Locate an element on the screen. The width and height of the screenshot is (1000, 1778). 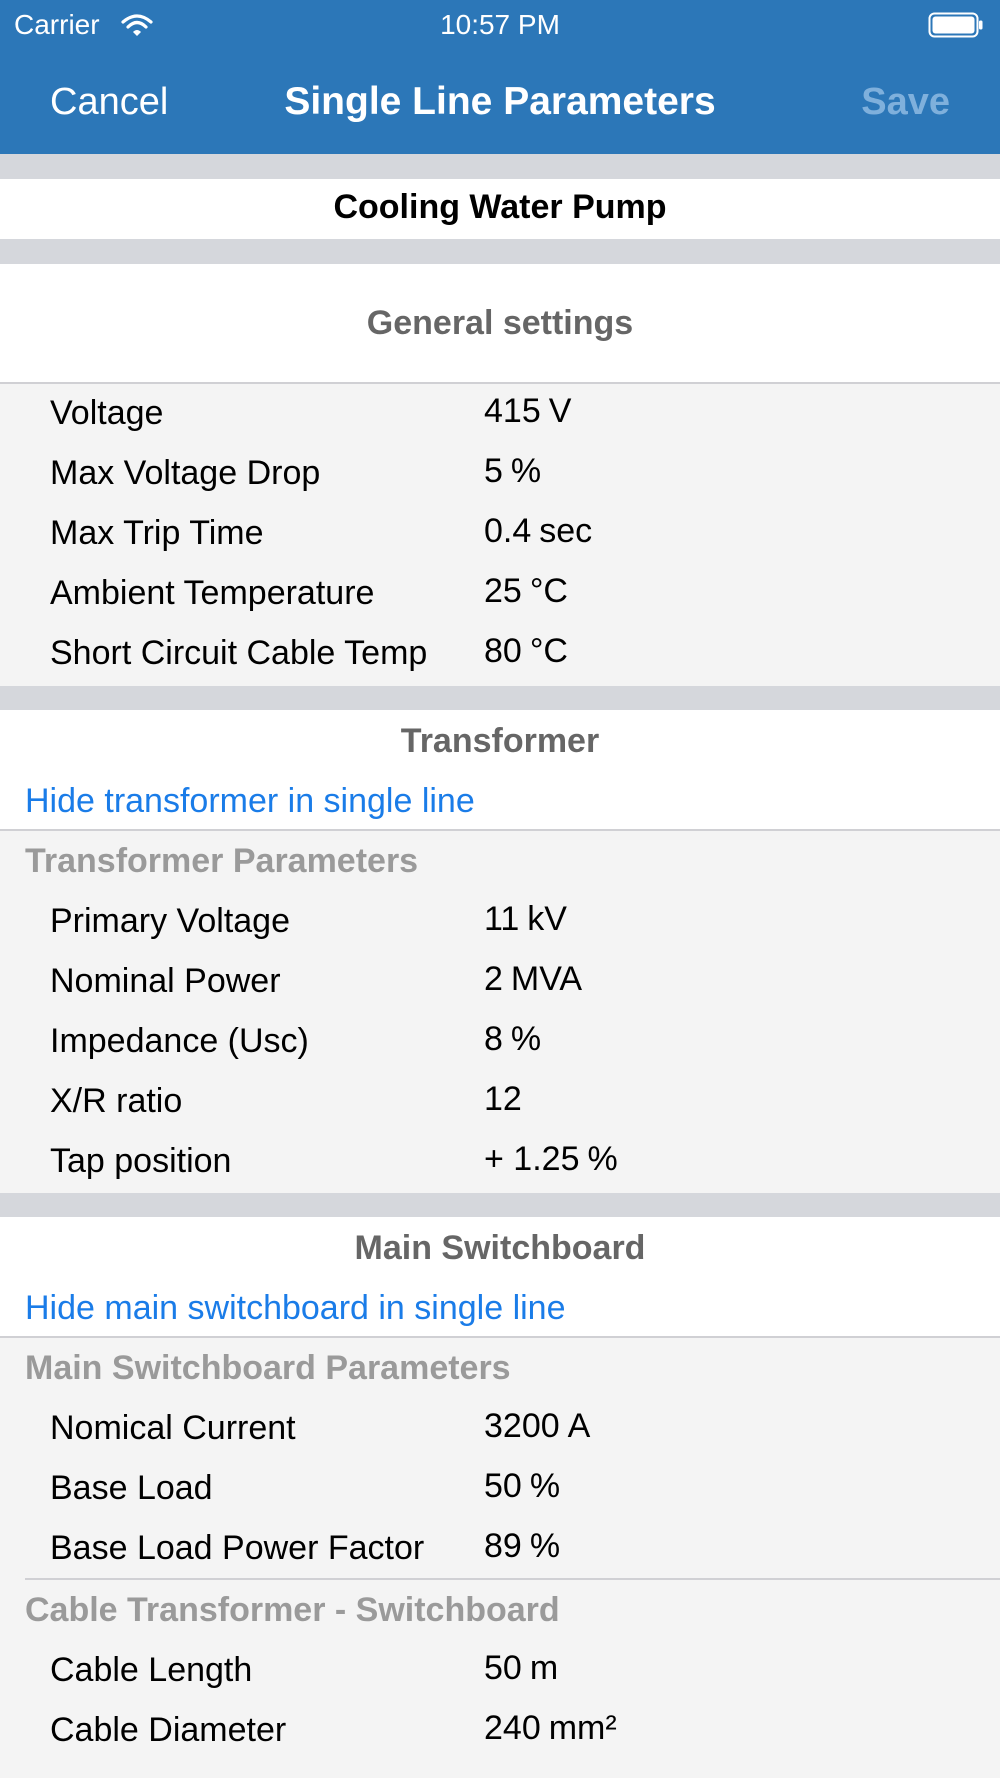
row-value: 12 is located at coordinates (507, 1099).